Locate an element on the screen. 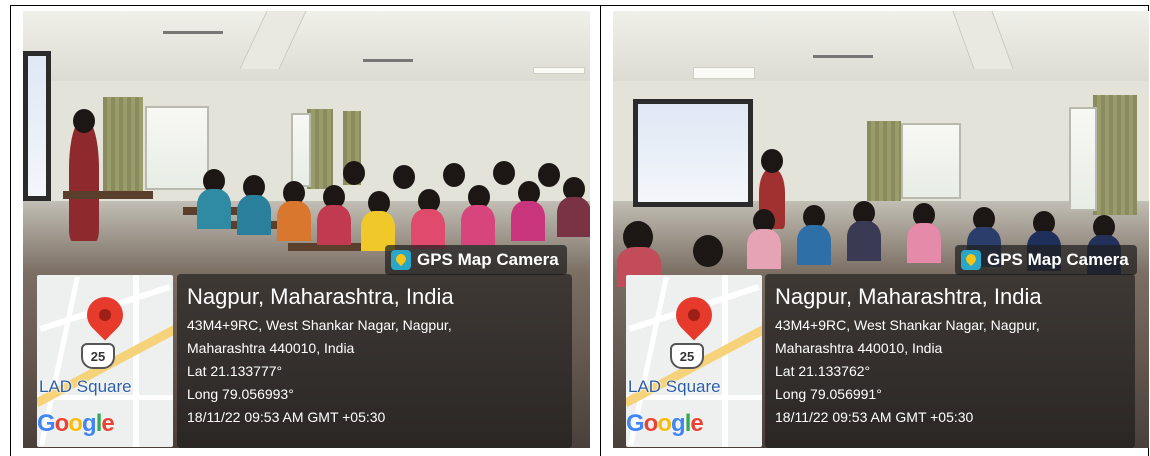  latitude: Lat 21.133762° is located at coordinates (823, 371).